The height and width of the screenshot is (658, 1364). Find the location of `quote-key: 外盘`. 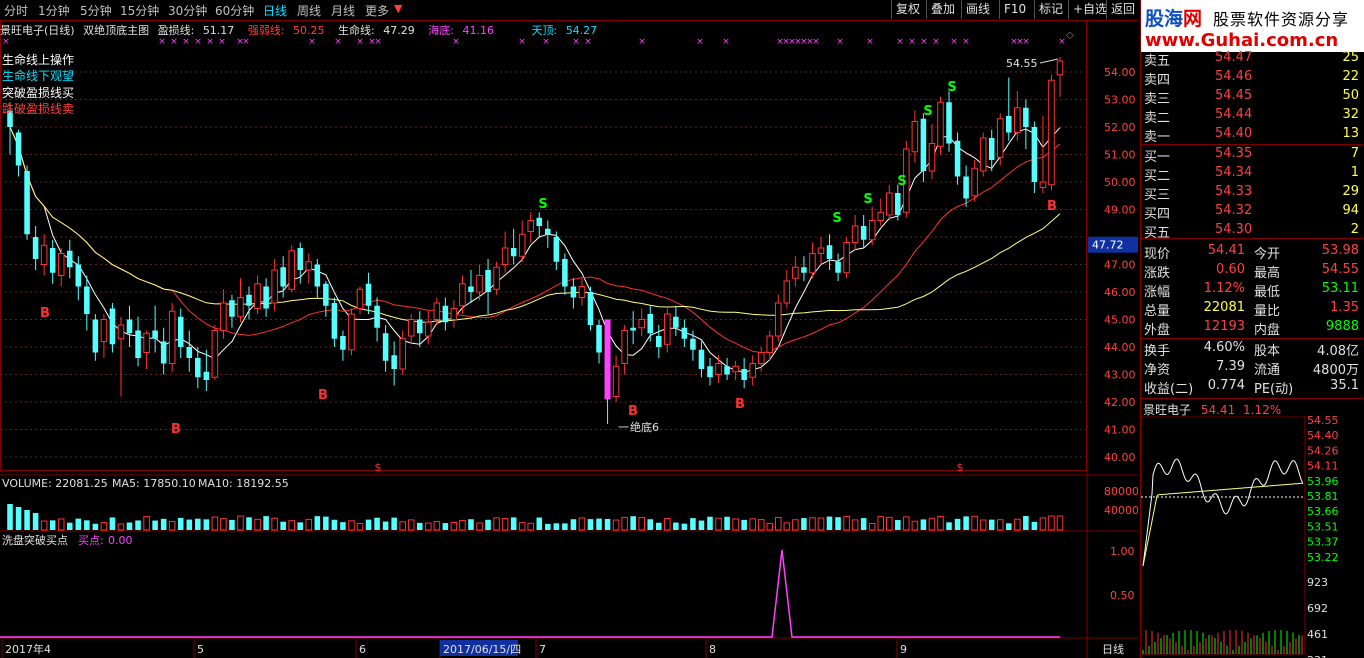

quote-key: 外盘 is located at coordinates (1157, 330).